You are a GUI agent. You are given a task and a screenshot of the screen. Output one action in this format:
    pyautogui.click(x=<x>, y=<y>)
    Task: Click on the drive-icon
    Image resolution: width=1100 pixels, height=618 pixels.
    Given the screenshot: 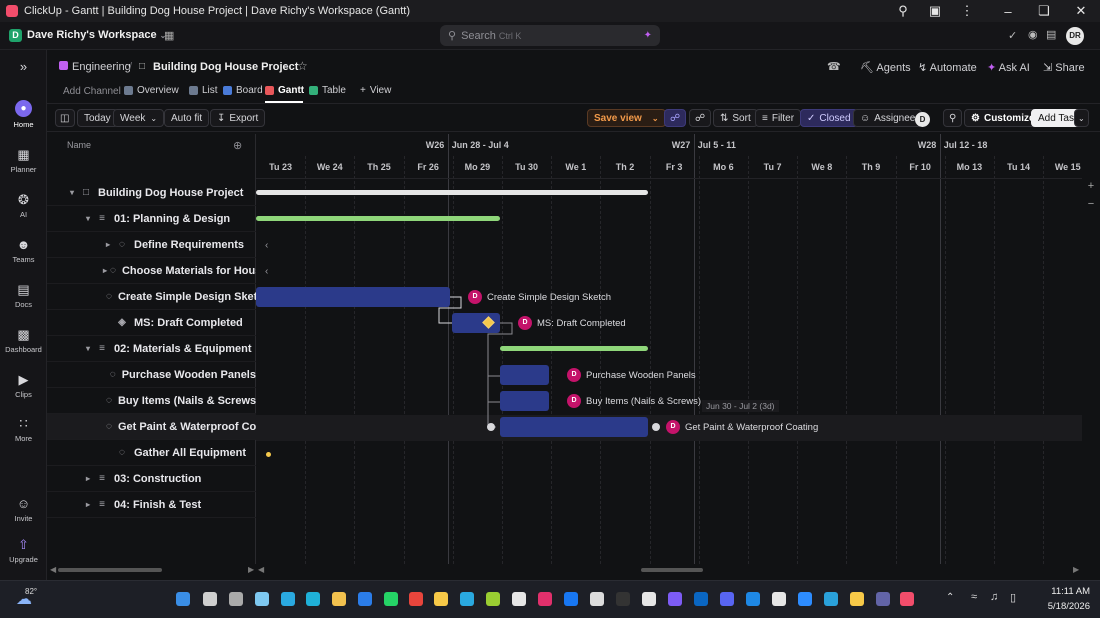 What is the action you would take?
    pyautogui.click(x=753, y=599)
    